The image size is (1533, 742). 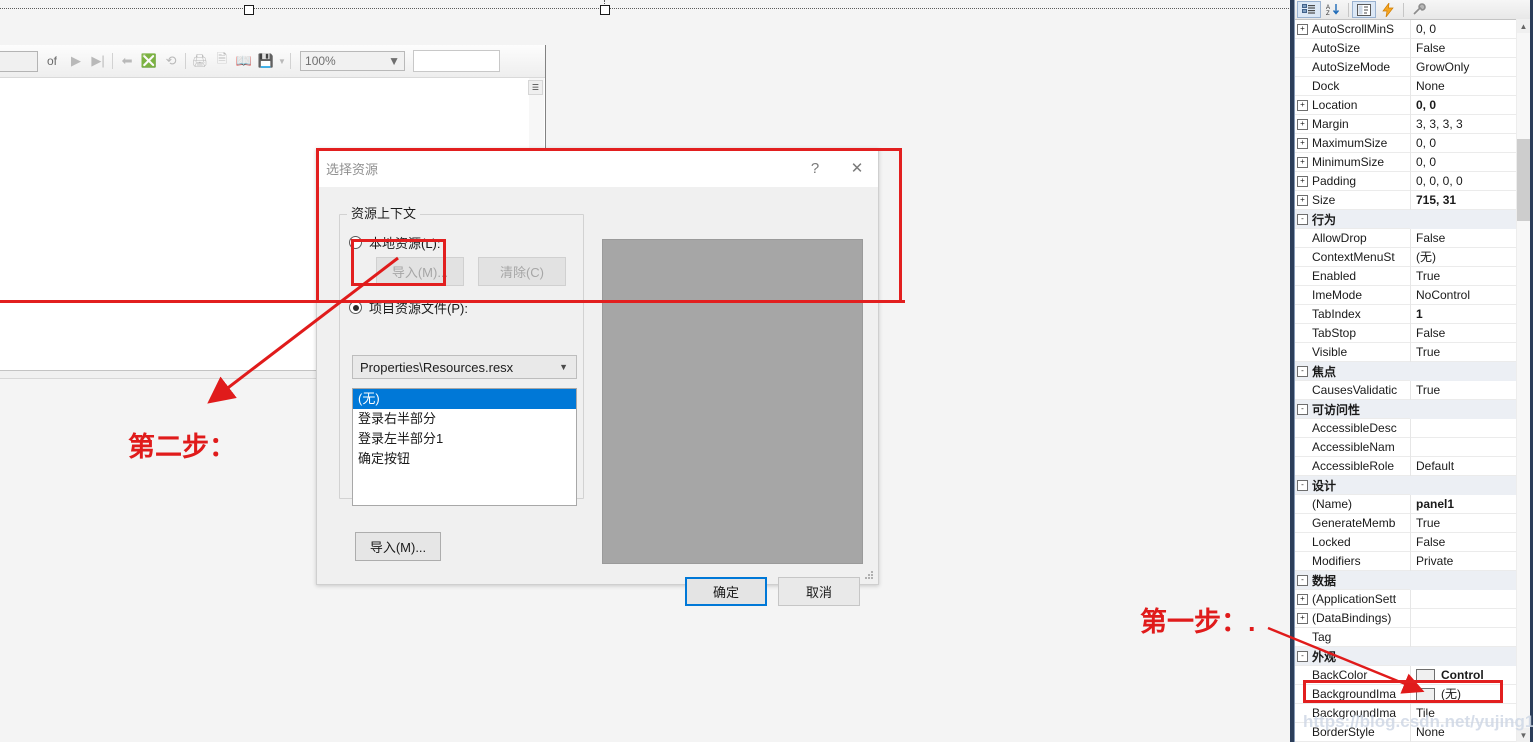 I want to click on property-row: AutoSize False, so click(x=1412, y=48).